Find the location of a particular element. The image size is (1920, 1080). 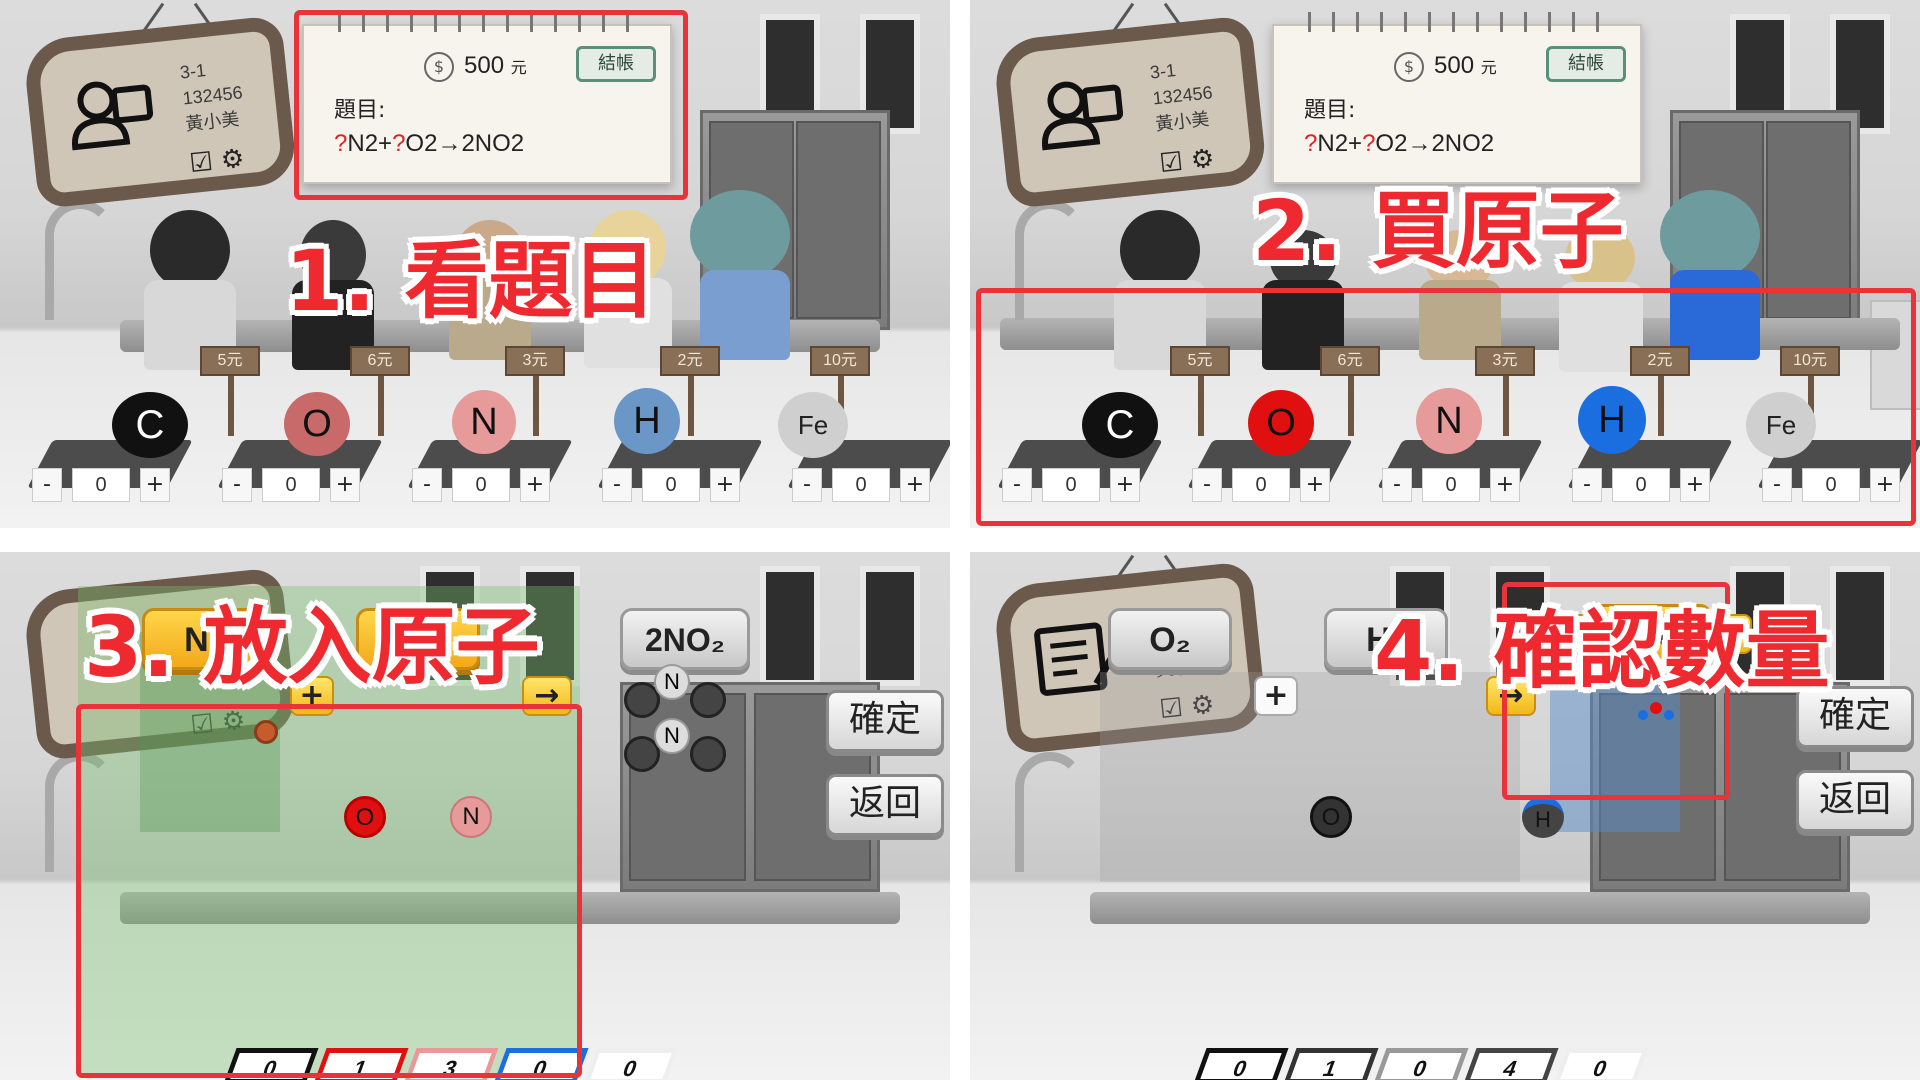

counter-hydrogen: 4 is located at coordinates (1511, 1064).